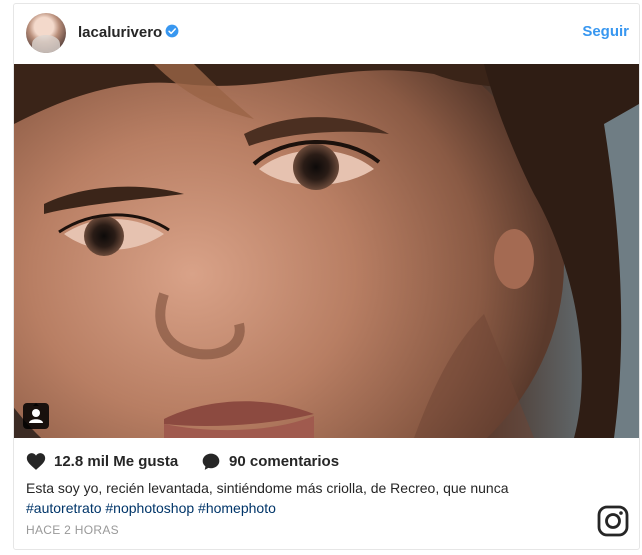  Describe the element at coordinates (605, 31) in the screenshot. I see `follow-button: Seguir` at that location.